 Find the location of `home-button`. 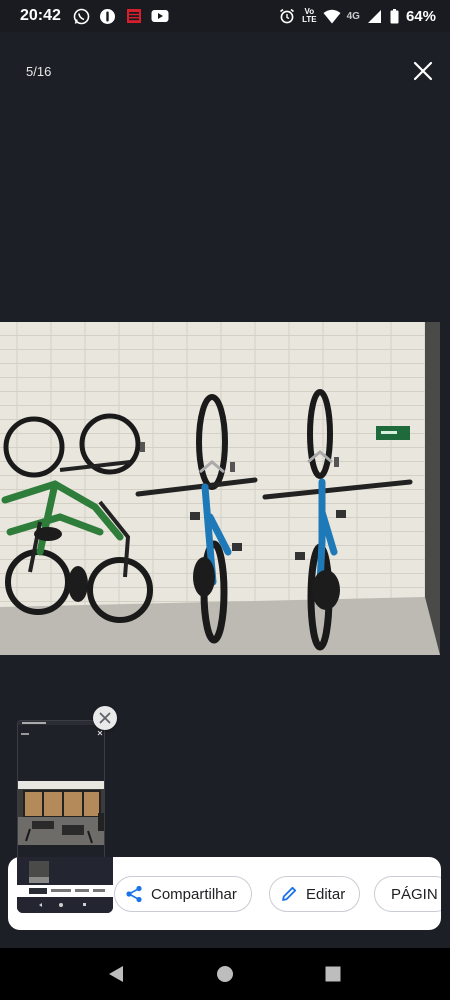

home-button is located at coordinates (225, 974).